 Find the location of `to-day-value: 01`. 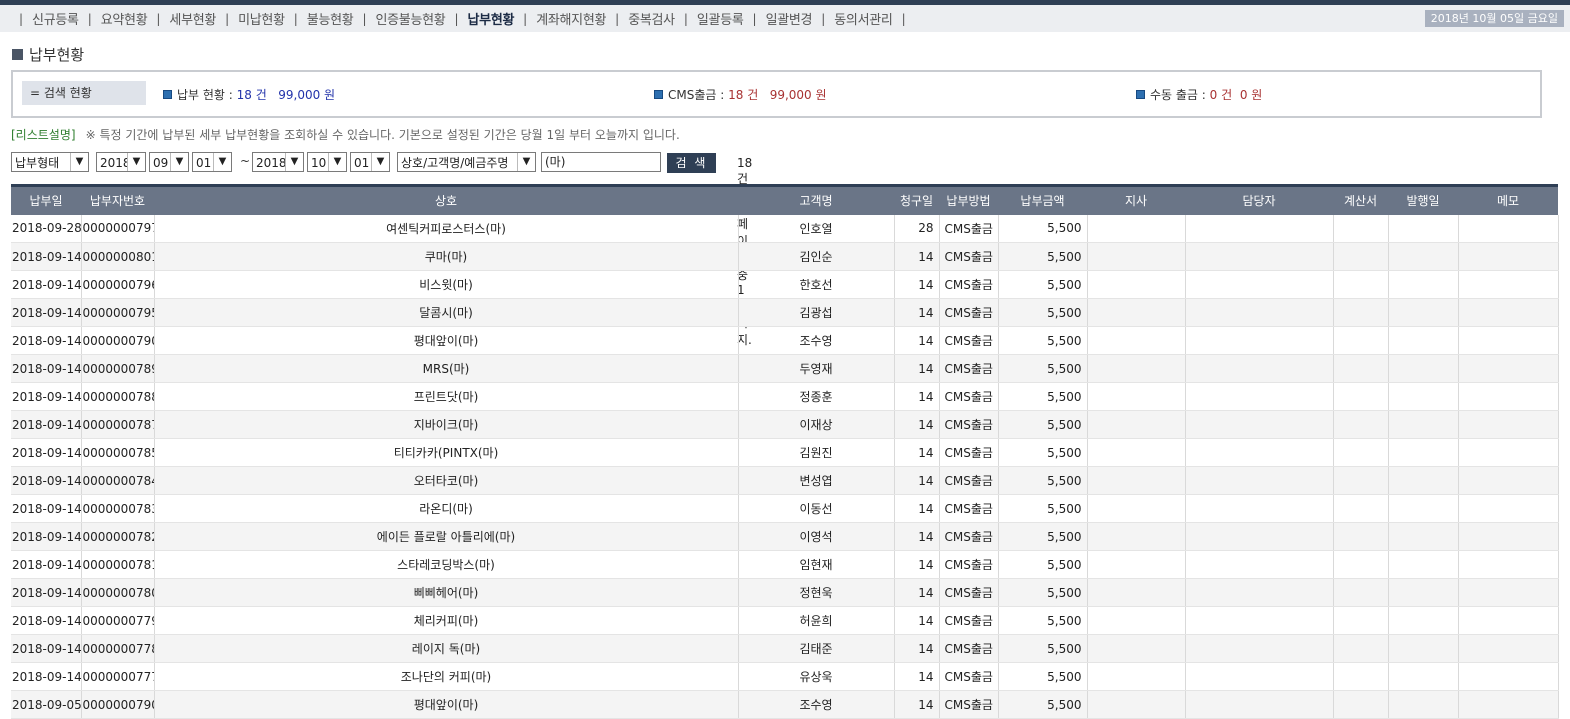

to-day-value: 01 is located at coordinates (362, 163).